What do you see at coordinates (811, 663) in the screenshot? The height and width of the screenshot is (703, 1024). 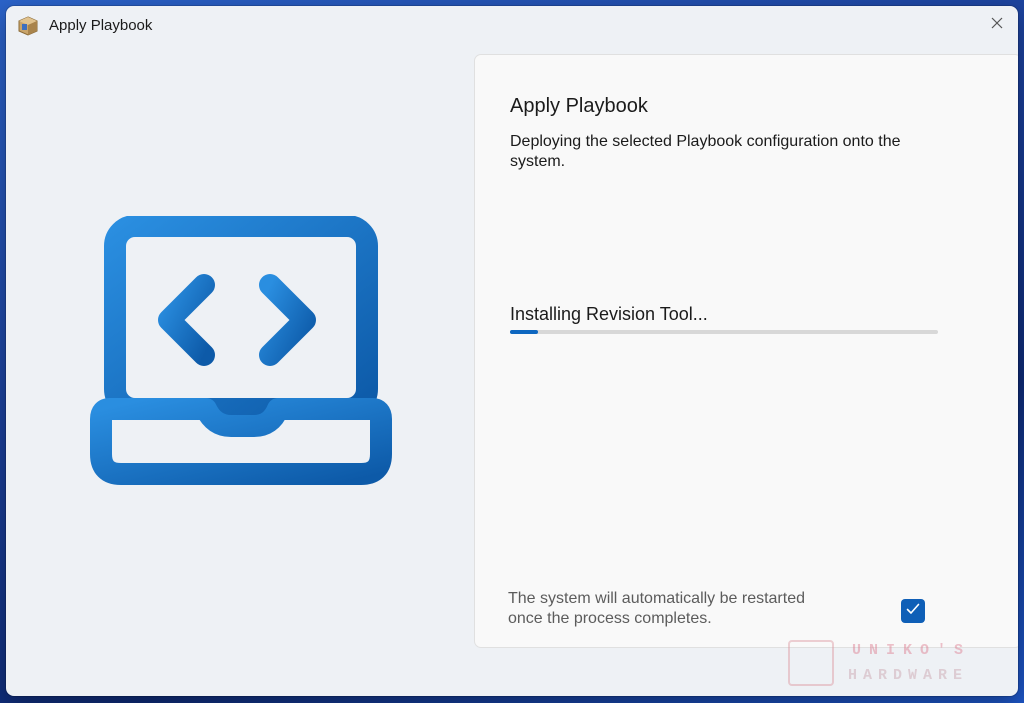 I see `watermark-logo` at bounding box center [811, 663].